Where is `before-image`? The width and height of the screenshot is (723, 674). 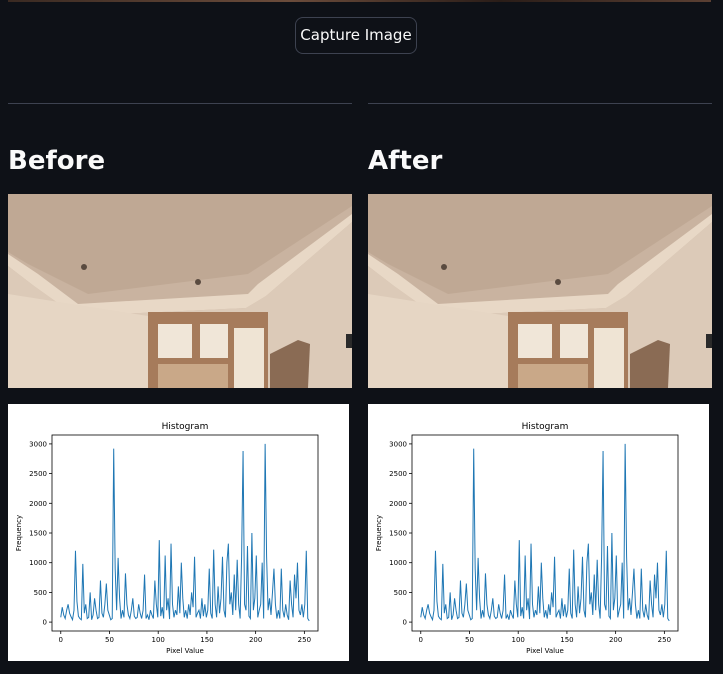 before-image is located at coordinates (180, 291).